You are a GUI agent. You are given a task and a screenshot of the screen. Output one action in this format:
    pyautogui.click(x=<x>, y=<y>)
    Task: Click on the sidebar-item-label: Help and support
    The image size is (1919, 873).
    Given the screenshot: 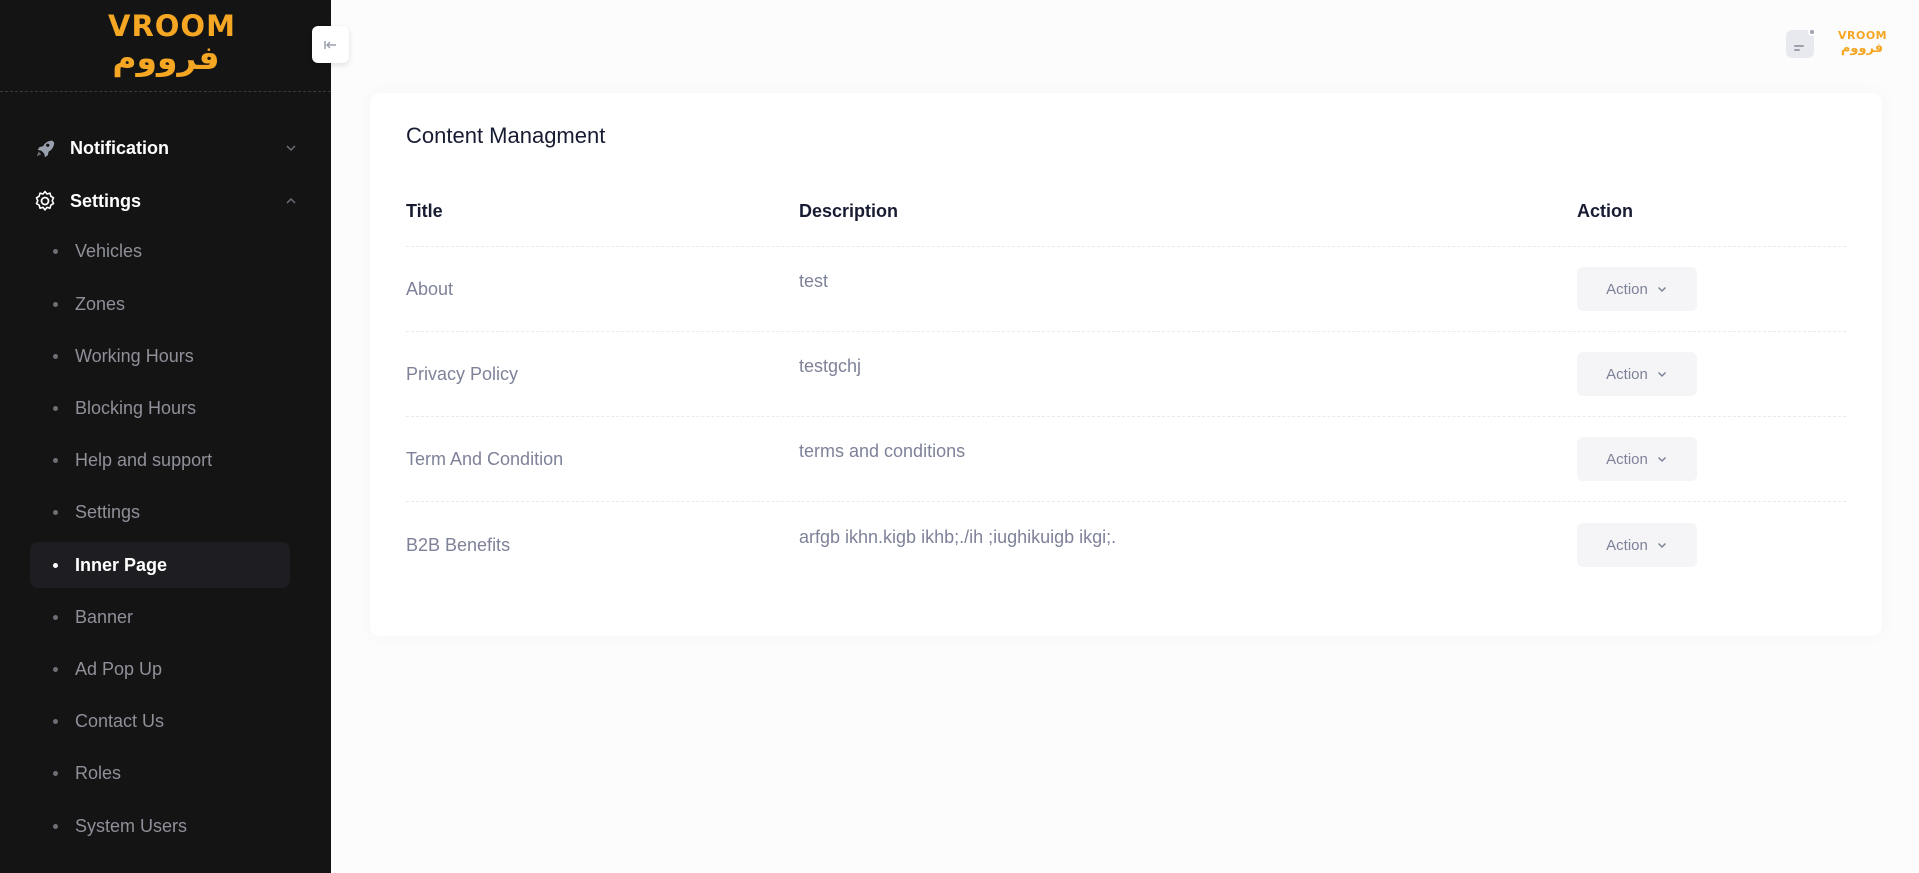 What is the action you would take?
    pyautogui.click(x=144, y=459)
    